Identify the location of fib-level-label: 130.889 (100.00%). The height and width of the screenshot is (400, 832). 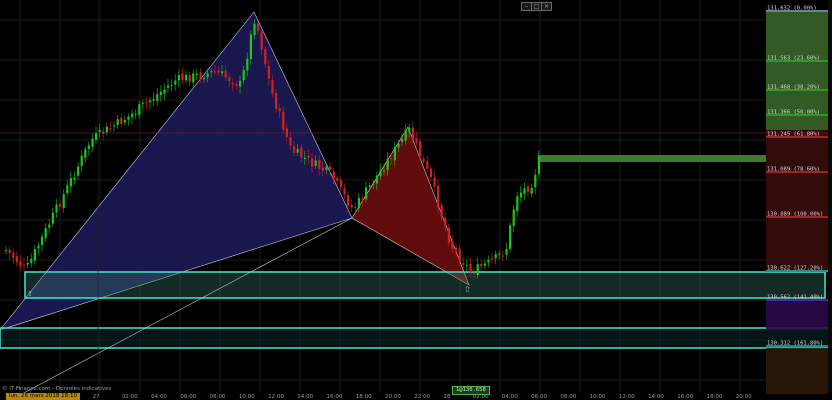
(795, 215).